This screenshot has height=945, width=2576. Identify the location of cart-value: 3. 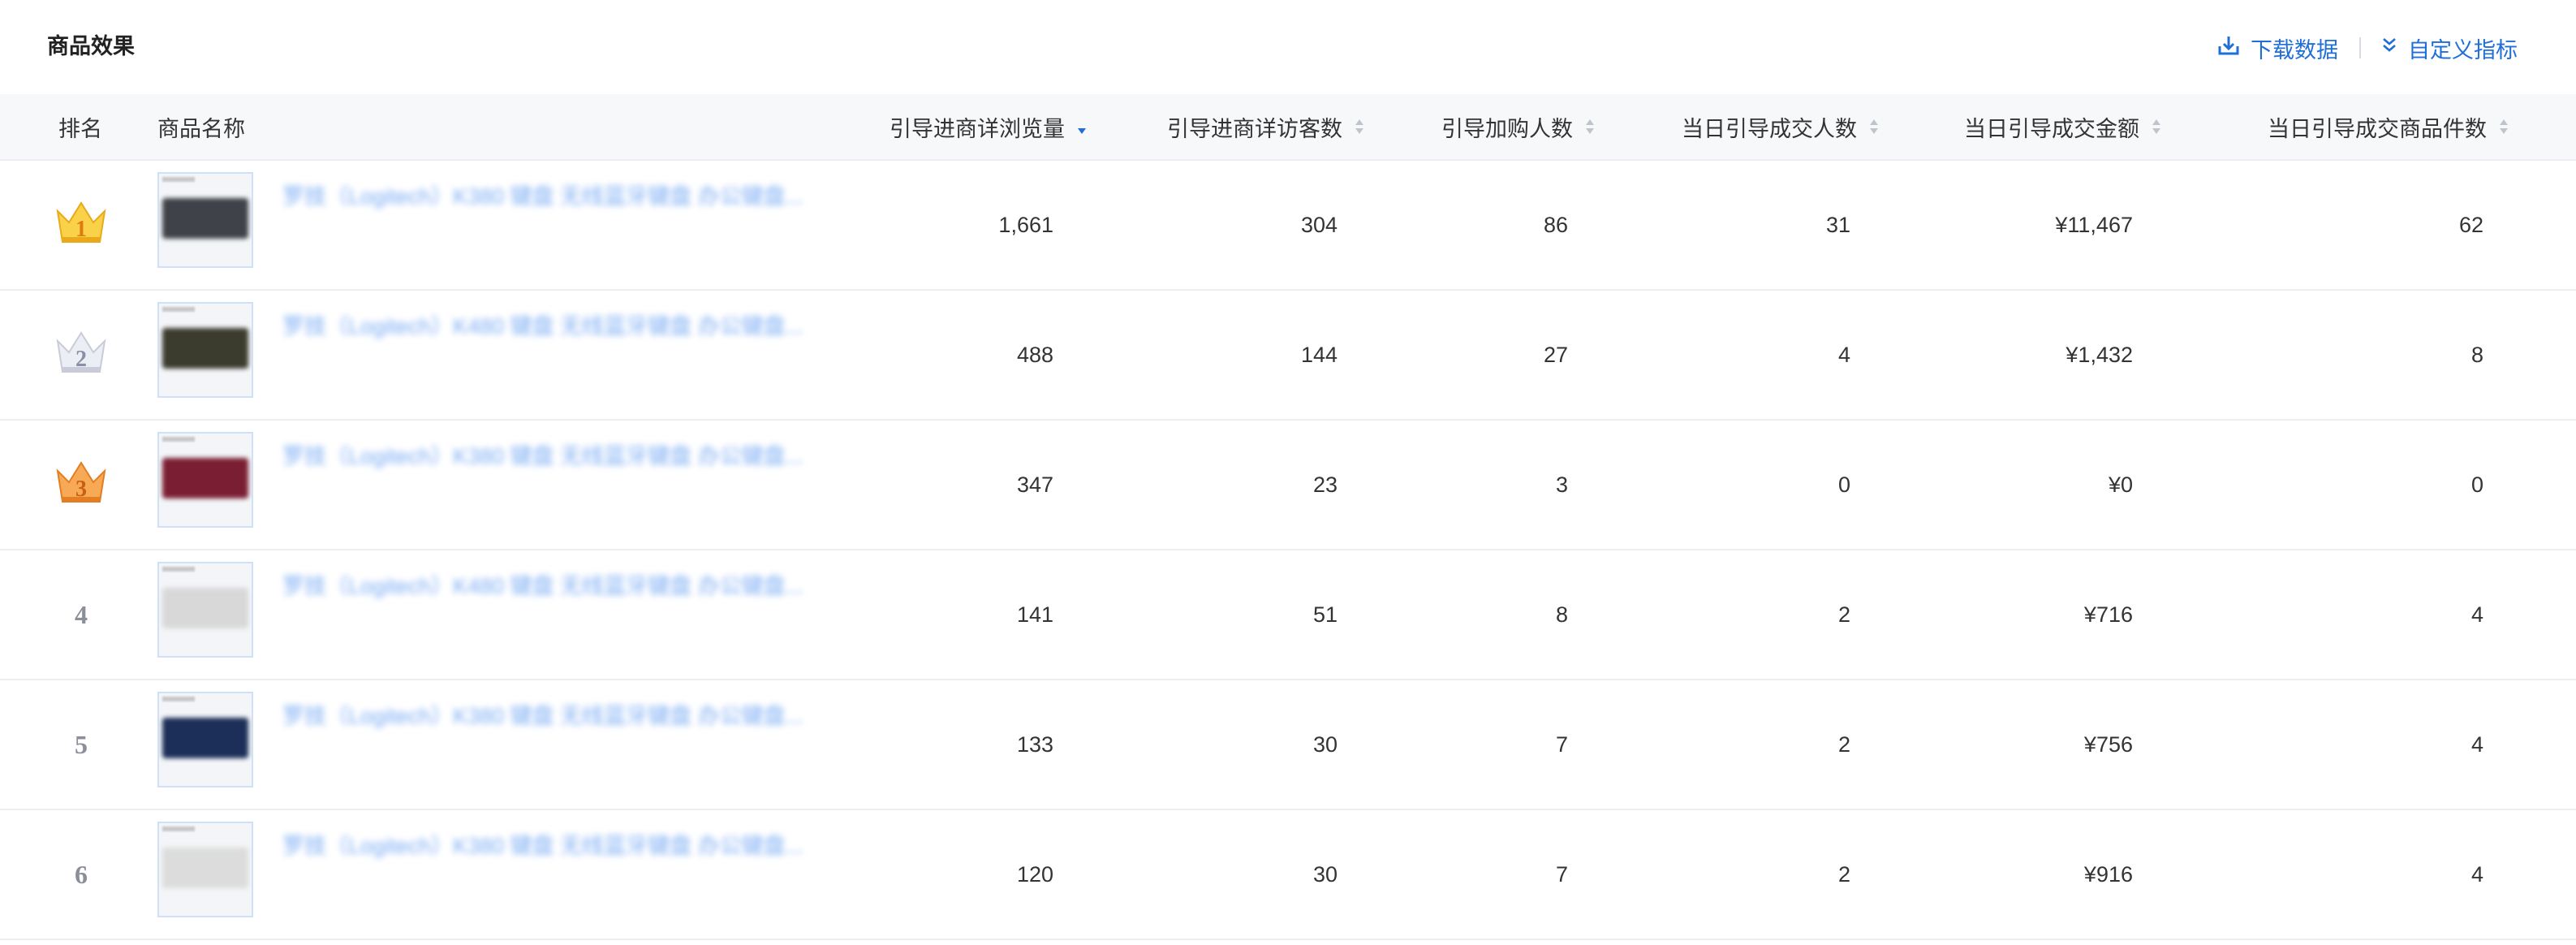
(1562, 484).